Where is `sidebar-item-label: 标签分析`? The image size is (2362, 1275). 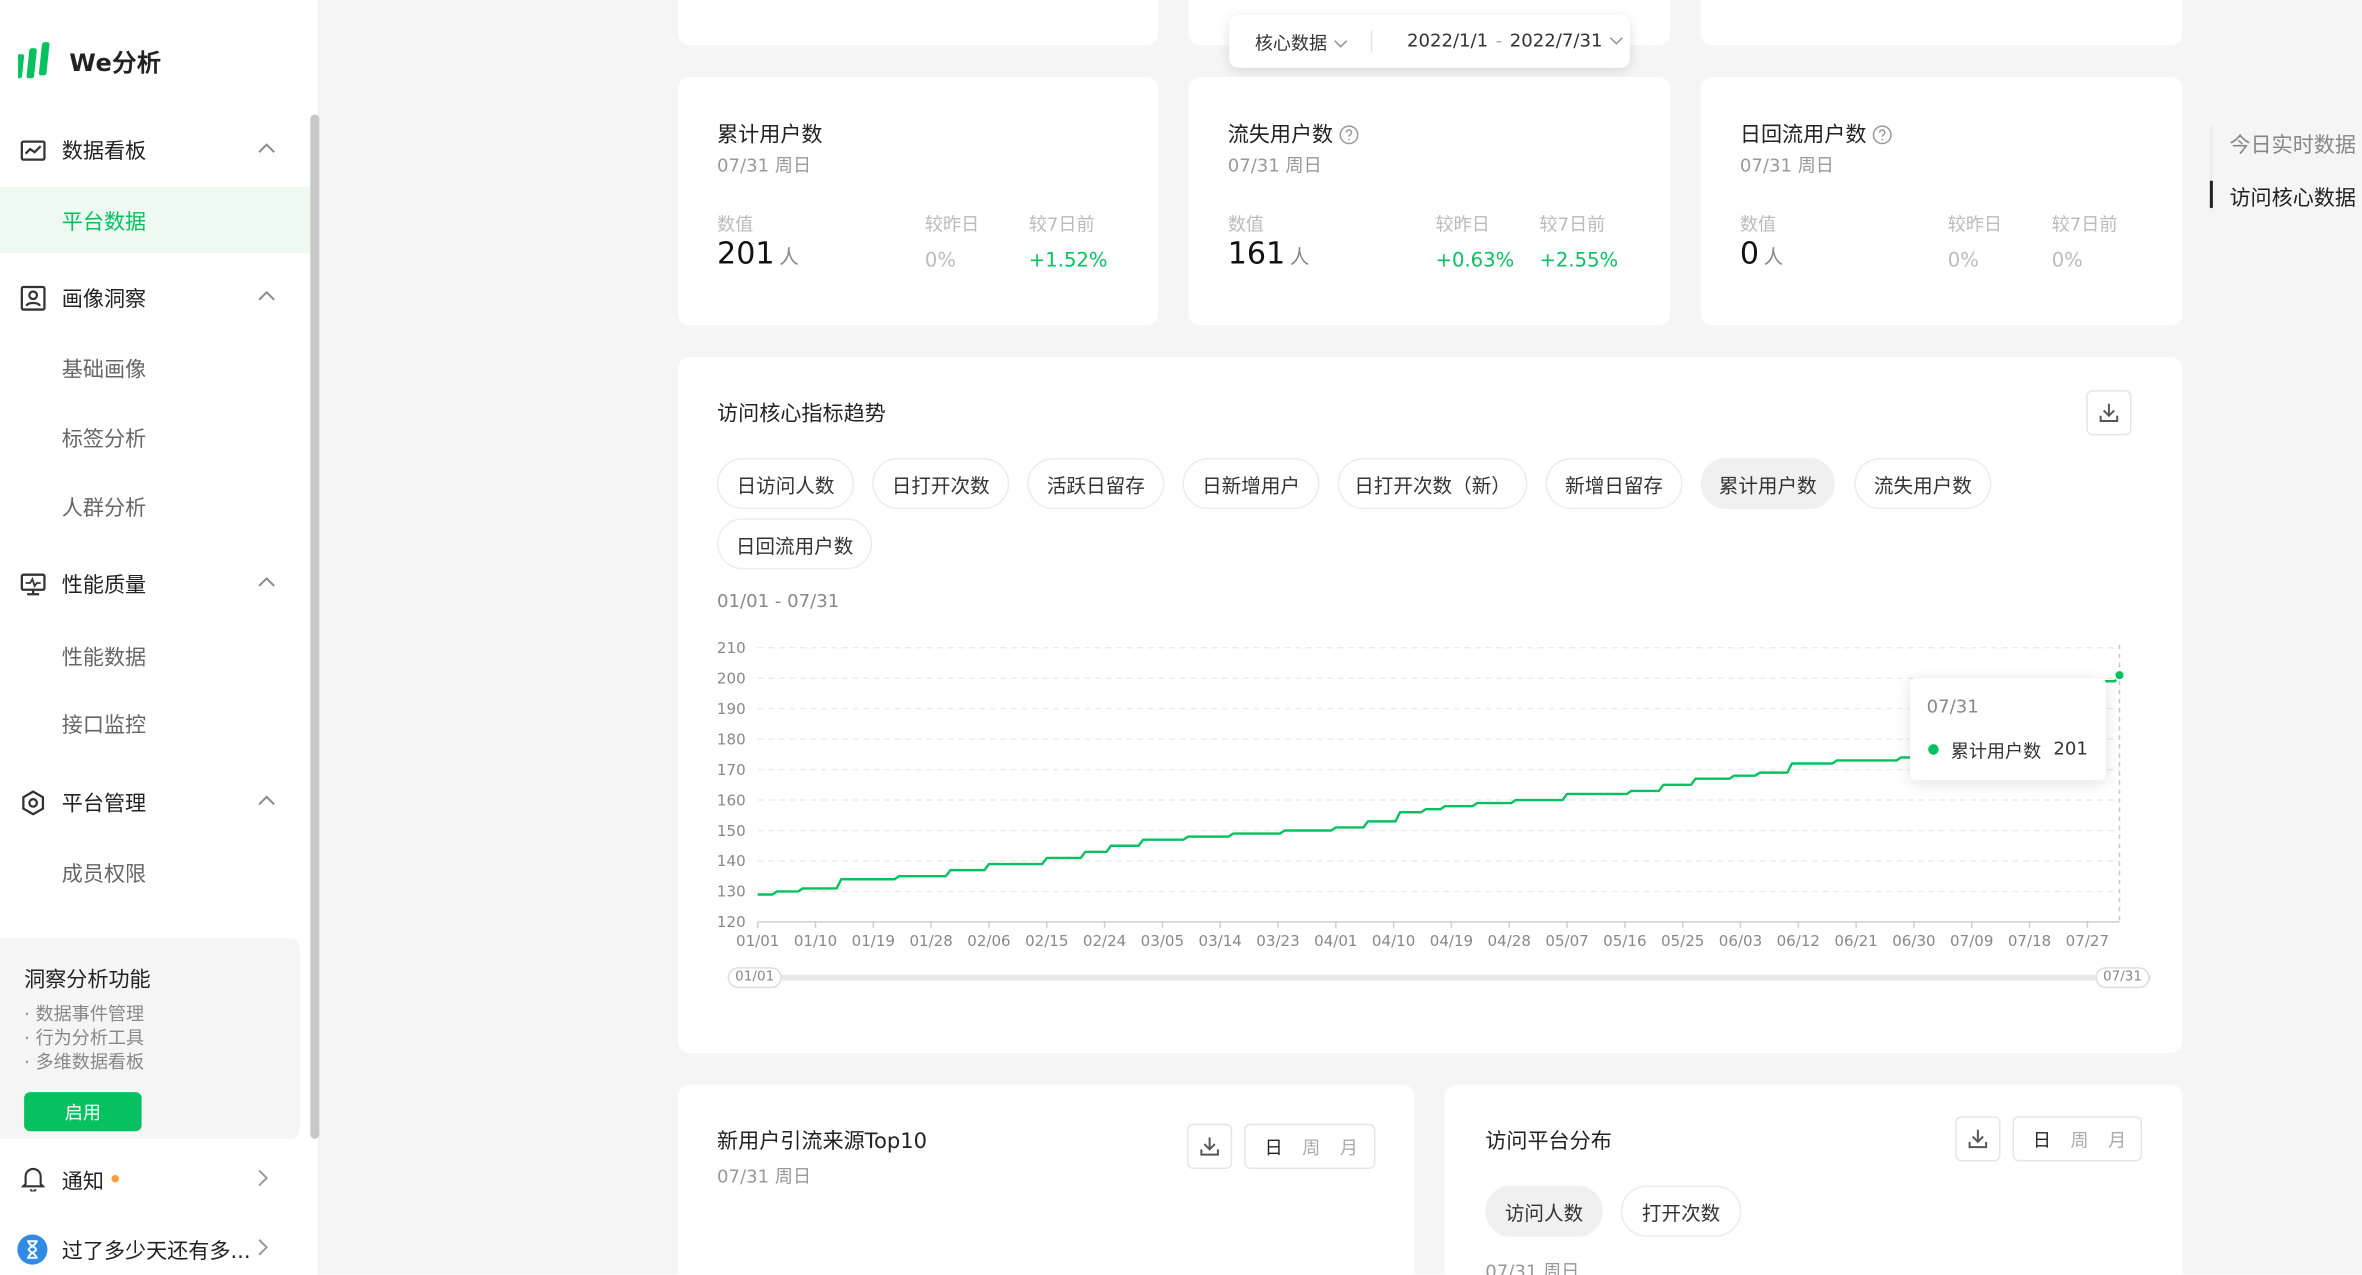 sidebar-item-label: 标签分析 is located at coordinates (104, 439).